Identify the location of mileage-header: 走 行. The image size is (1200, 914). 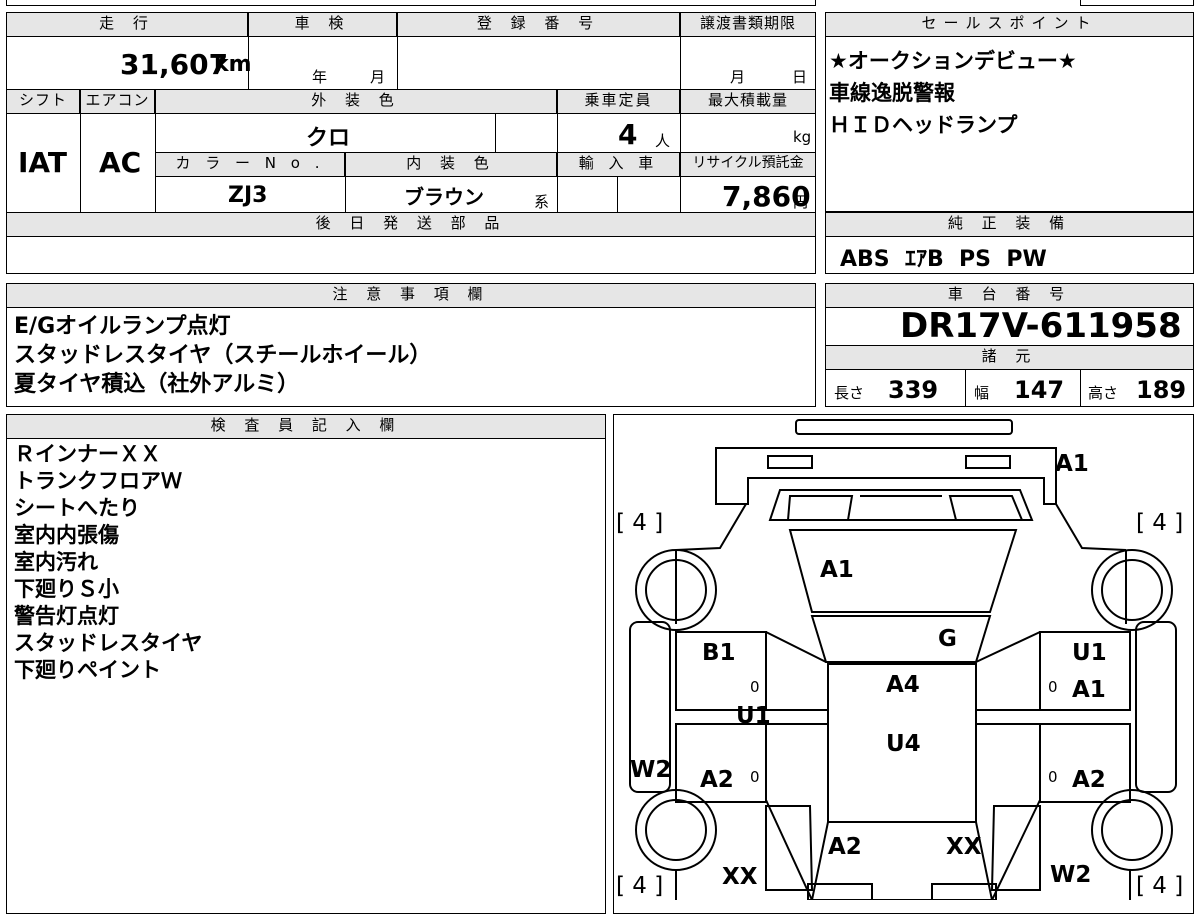
(127, 24).